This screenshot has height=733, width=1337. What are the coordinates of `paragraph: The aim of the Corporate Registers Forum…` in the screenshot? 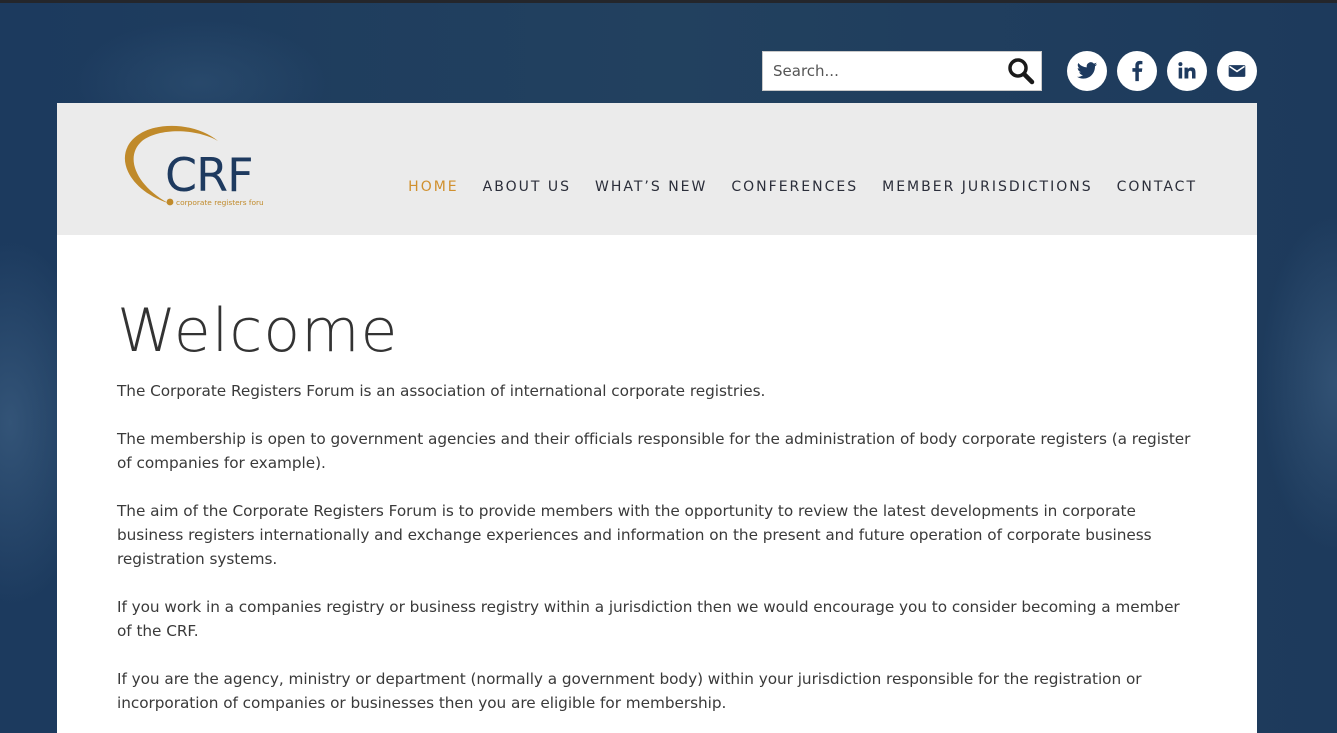 It's located at (634, 535).